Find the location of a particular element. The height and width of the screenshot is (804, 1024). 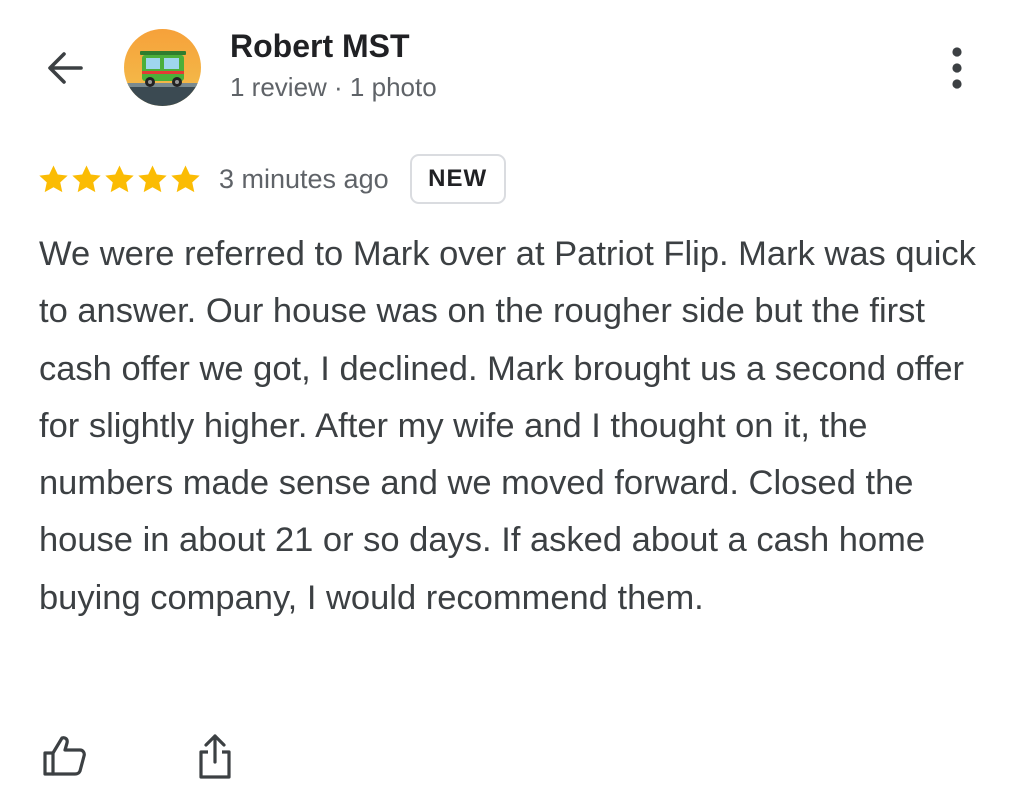

share-button is located at coordinates (215, 756).